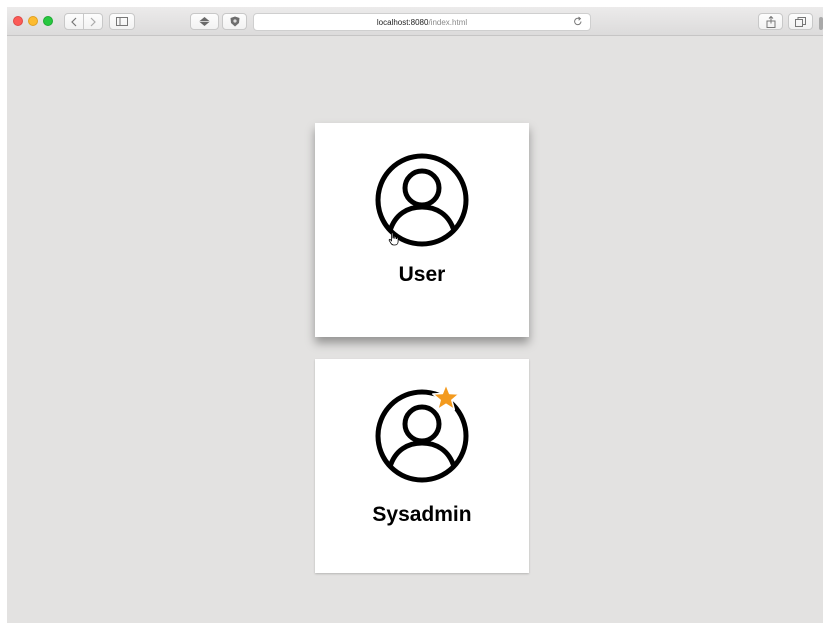 Image resolution: width=825 pixels, height=623 pixels. I want to click on user-card: User, so click(422, 230).